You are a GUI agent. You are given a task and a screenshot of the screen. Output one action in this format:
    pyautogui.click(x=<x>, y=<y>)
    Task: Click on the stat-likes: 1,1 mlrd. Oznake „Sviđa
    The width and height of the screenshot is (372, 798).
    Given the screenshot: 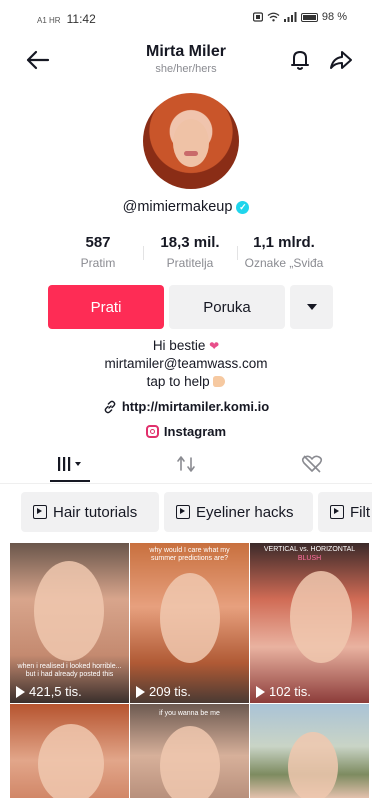 What is the action you would take?
    pyautogui.click(x=284, y=252)
    